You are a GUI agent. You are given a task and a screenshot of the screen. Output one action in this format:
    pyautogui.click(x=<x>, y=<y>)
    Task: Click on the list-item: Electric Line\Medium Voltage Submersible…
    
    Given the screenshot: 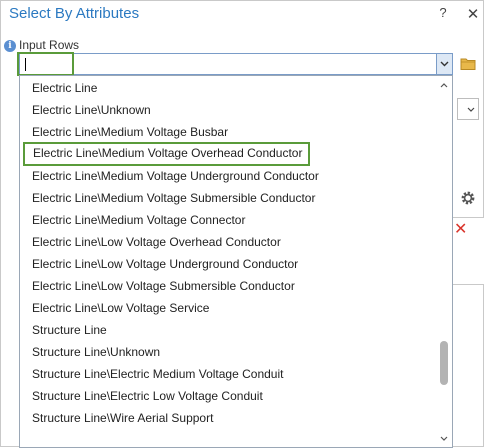 What is the action you would take?
    pyautogui.click(x=228, y=198)
    